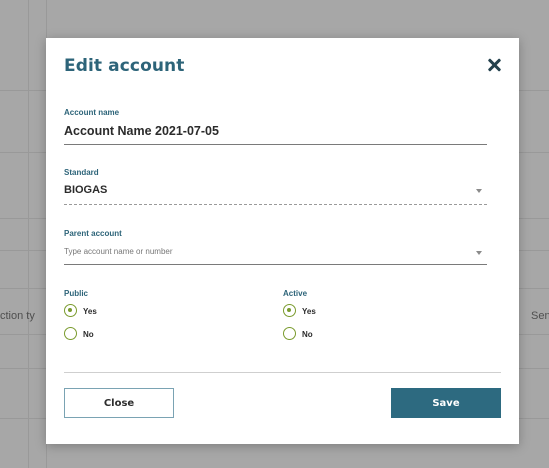 Image resolution: width=549 pixels, height=468 pixels. What do you see at coordinates (275, 144) in the screenshot?
I see `account-name-underline` at bounding box center [275, 144].